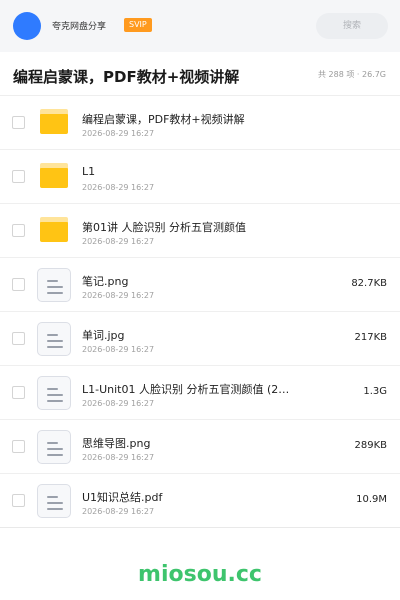 Image resolution: width=400 pixels, height=600 pixels. Describe the element at coordinates (371, 499) in the screenshot. I see `item-size: 10.9M` at that location.